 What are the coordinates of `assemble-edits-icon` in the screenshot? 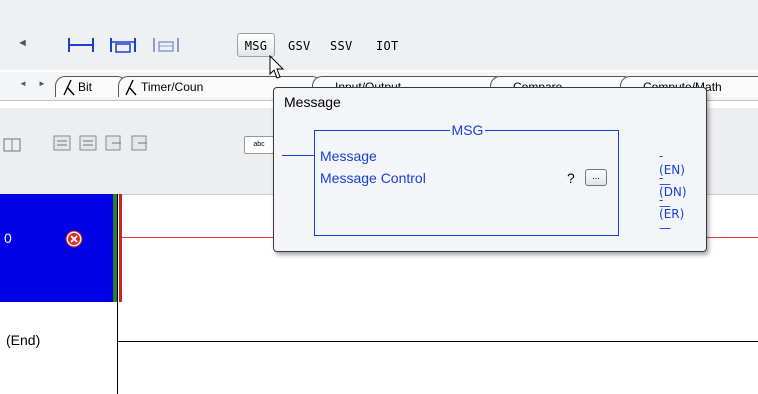 It's located at (115, 144).